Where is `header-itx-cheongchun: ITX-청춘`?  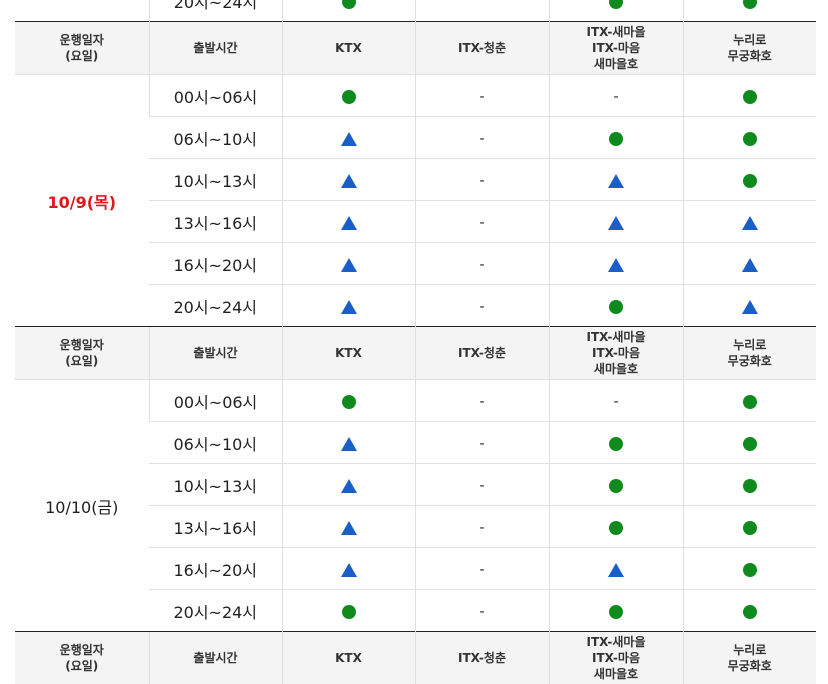 header-itx-cheongchun: ITX-청춘 is located at coordinates (482, 353).